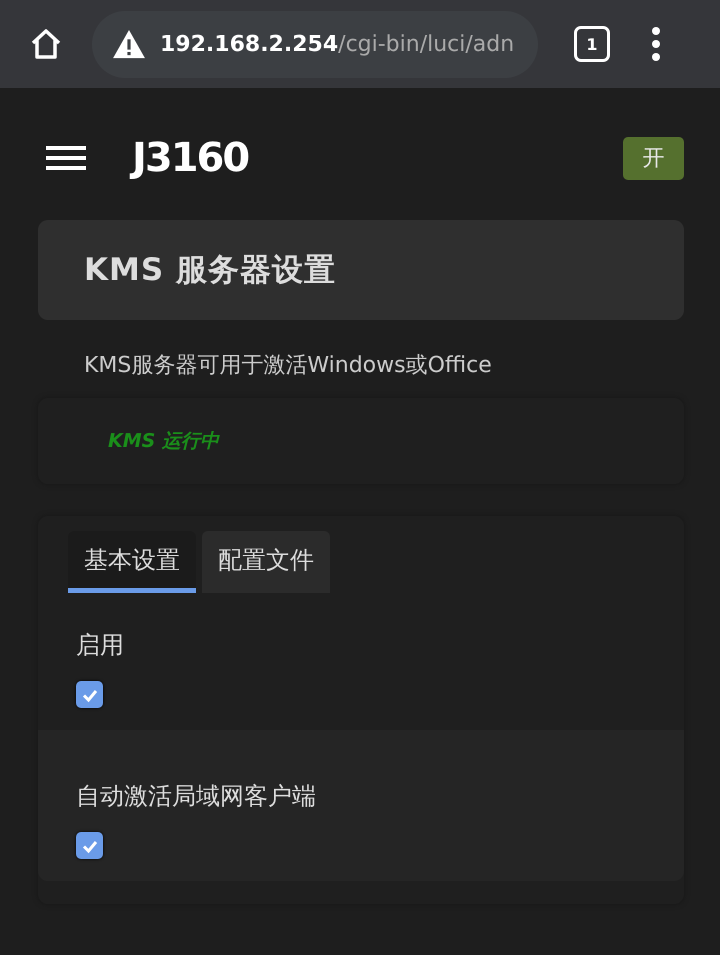  Describe the element at coordinates (656, 44) in the screenshot. I see `more-menu-icon` at that location.